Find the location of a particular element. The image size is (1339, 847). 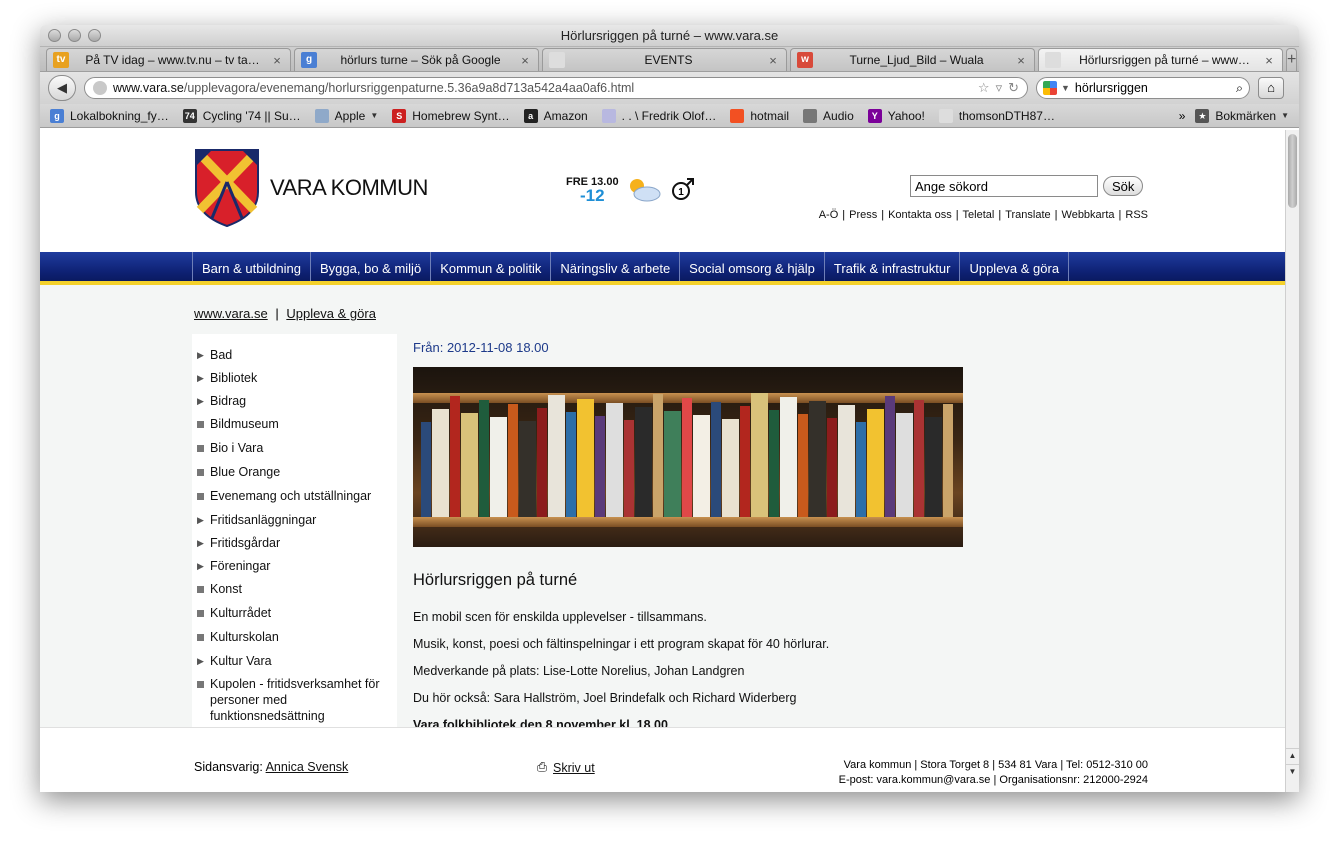

section-nav-item: ▶ Fritidsanläggningar is located at coordinates (294, 520).